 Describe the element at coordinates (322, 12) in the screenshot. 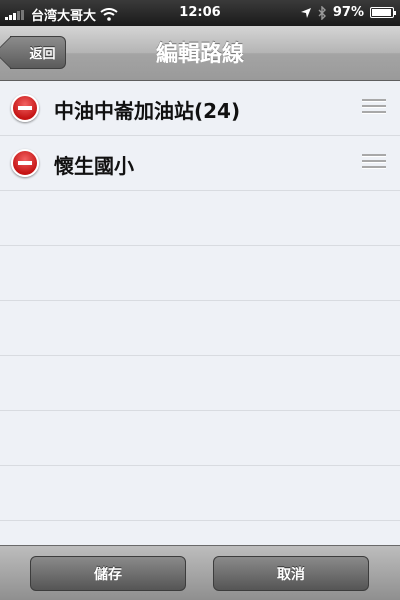

I see `bluetooth-icon` at that location.